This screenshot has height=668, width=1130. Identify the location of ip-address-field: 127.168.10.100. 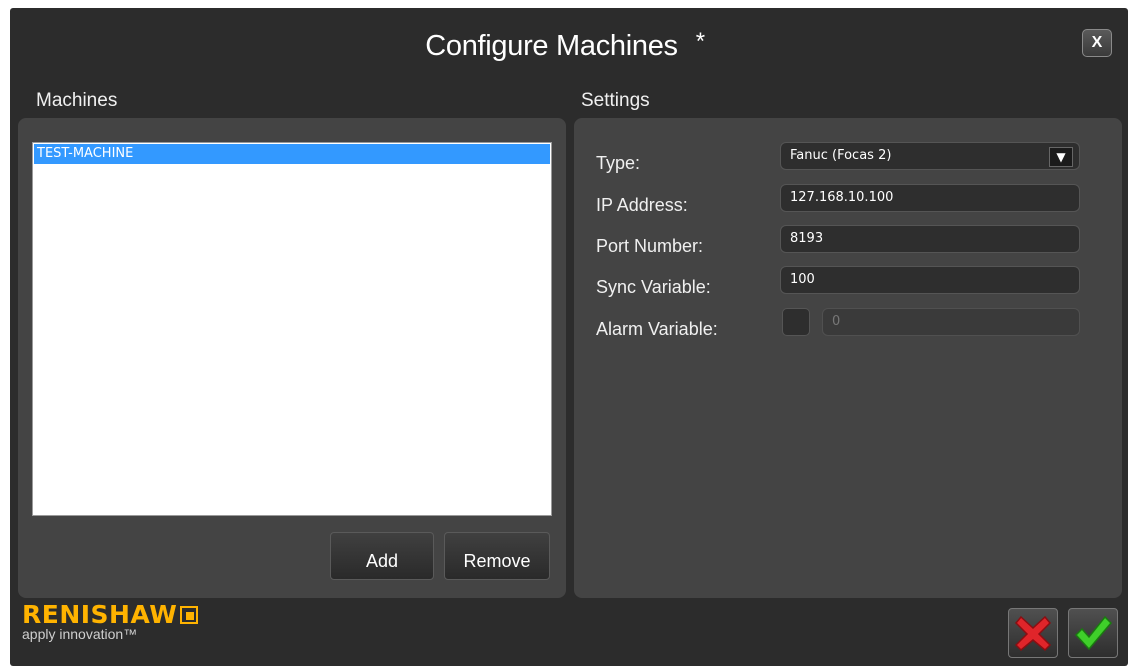
(930, 198).